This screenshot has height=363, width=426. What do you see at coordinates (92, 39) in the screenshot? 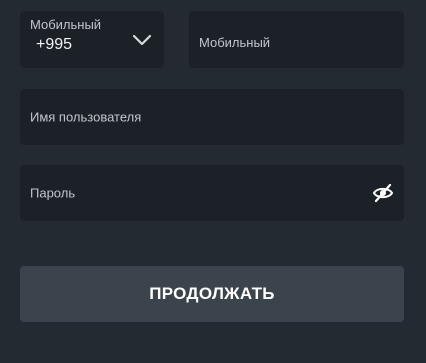
I see `country-code-select: Мобильный +995` at bounding box center [92, 39].